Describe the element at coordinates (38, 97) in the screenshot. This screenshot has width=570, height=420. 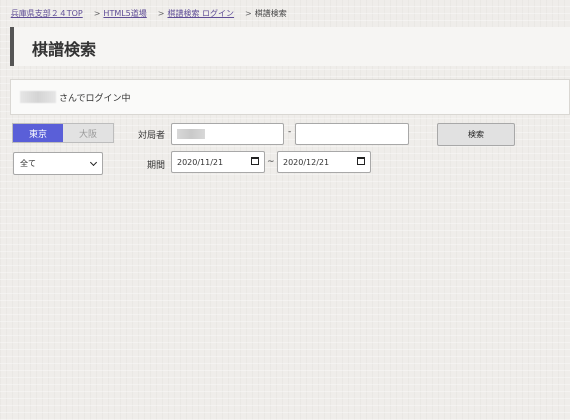
I see `redacted-username` at that location.